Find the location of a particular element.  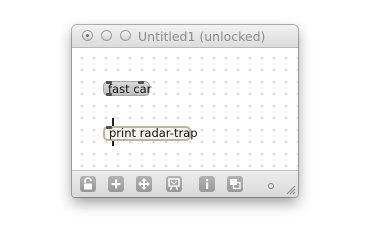

message-box-text: fast car is located at coordinates (130, 89).